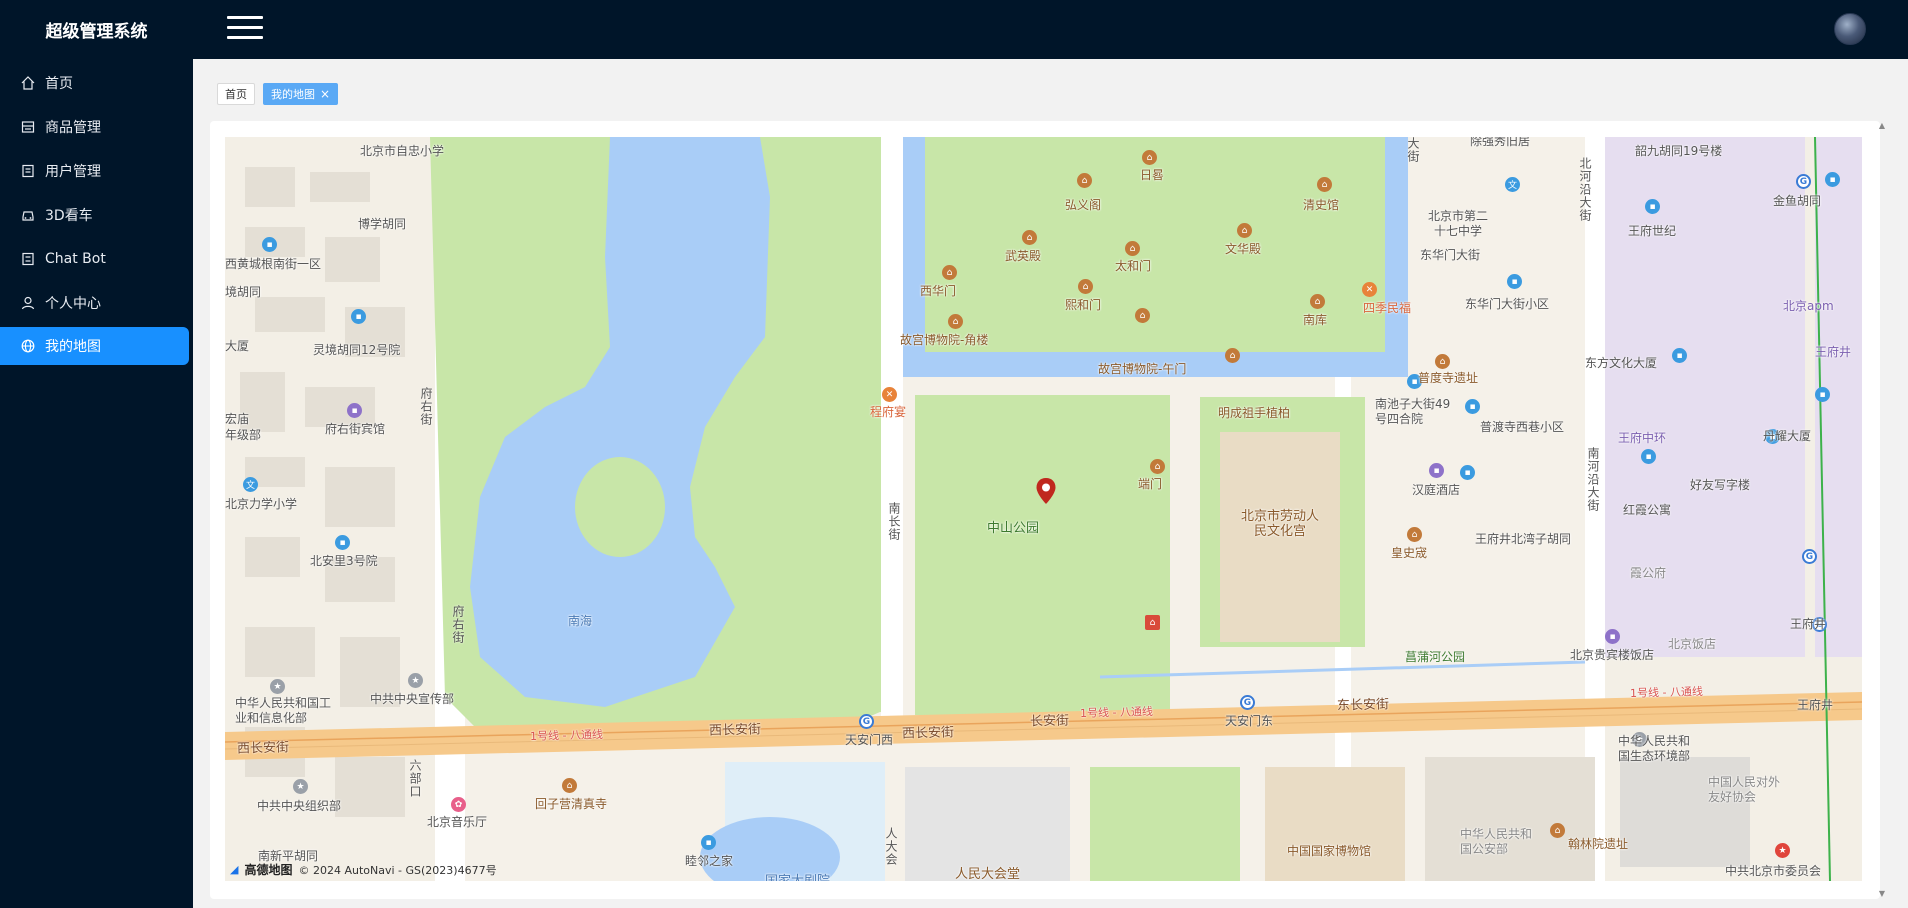  Describe the element at coordinates (944, 340) in the screenshot. I see `map-label-gugong-jiaolou: 故宫博物院-角楼` at that location.